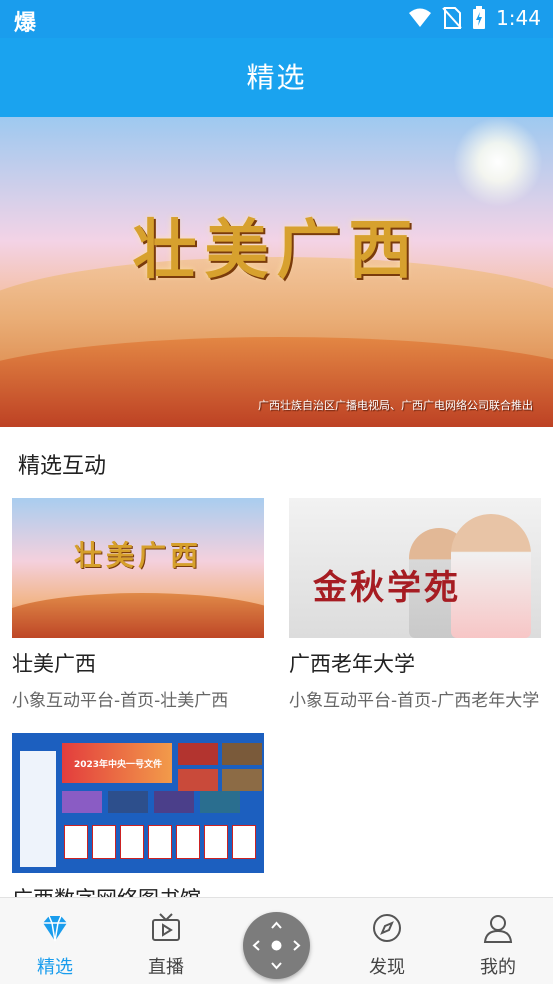 Image resolution: width=553 pixels, height=984 pixels. Describe the element at coordinates (276, 250) in the screenshot. I see `banner-title: 壮美广西` at that location.